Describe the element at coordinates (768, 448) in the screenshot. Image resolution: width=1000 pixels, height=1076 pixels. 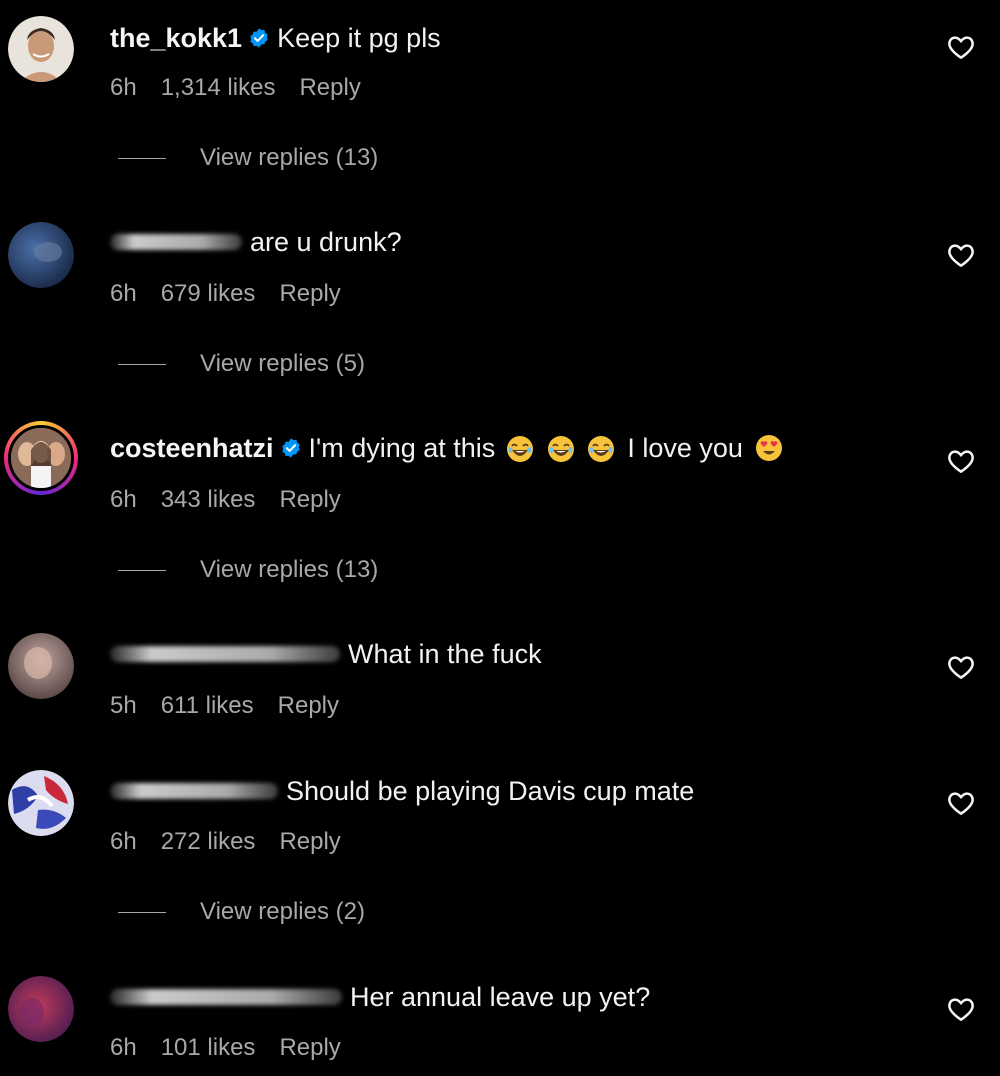
I see `heart-eyes-emoji` at that location.